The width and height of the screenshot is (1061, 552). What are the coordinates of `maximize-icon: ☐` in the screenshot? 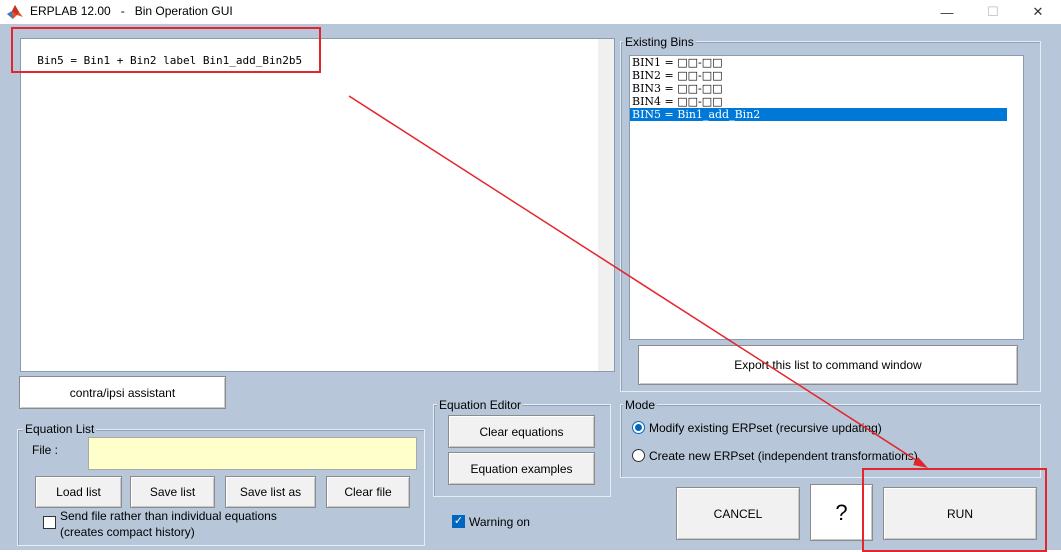 It's located at (993, 11).